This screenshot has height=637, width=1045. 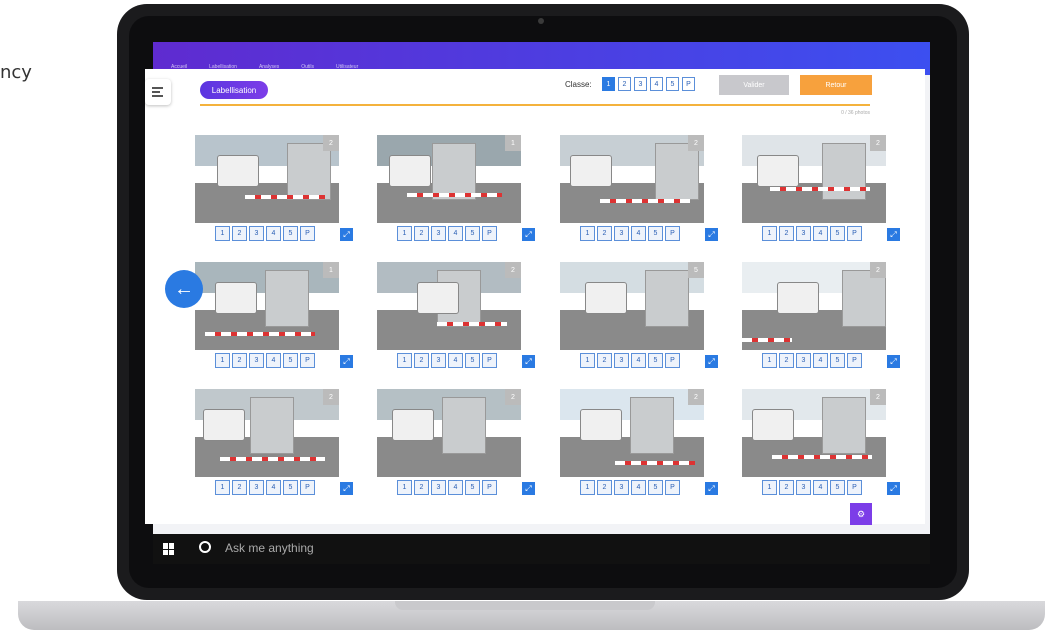 I want to click on photo-card: 1 1 2 3 4 5 P ⤢, so click(x=275, y=321).